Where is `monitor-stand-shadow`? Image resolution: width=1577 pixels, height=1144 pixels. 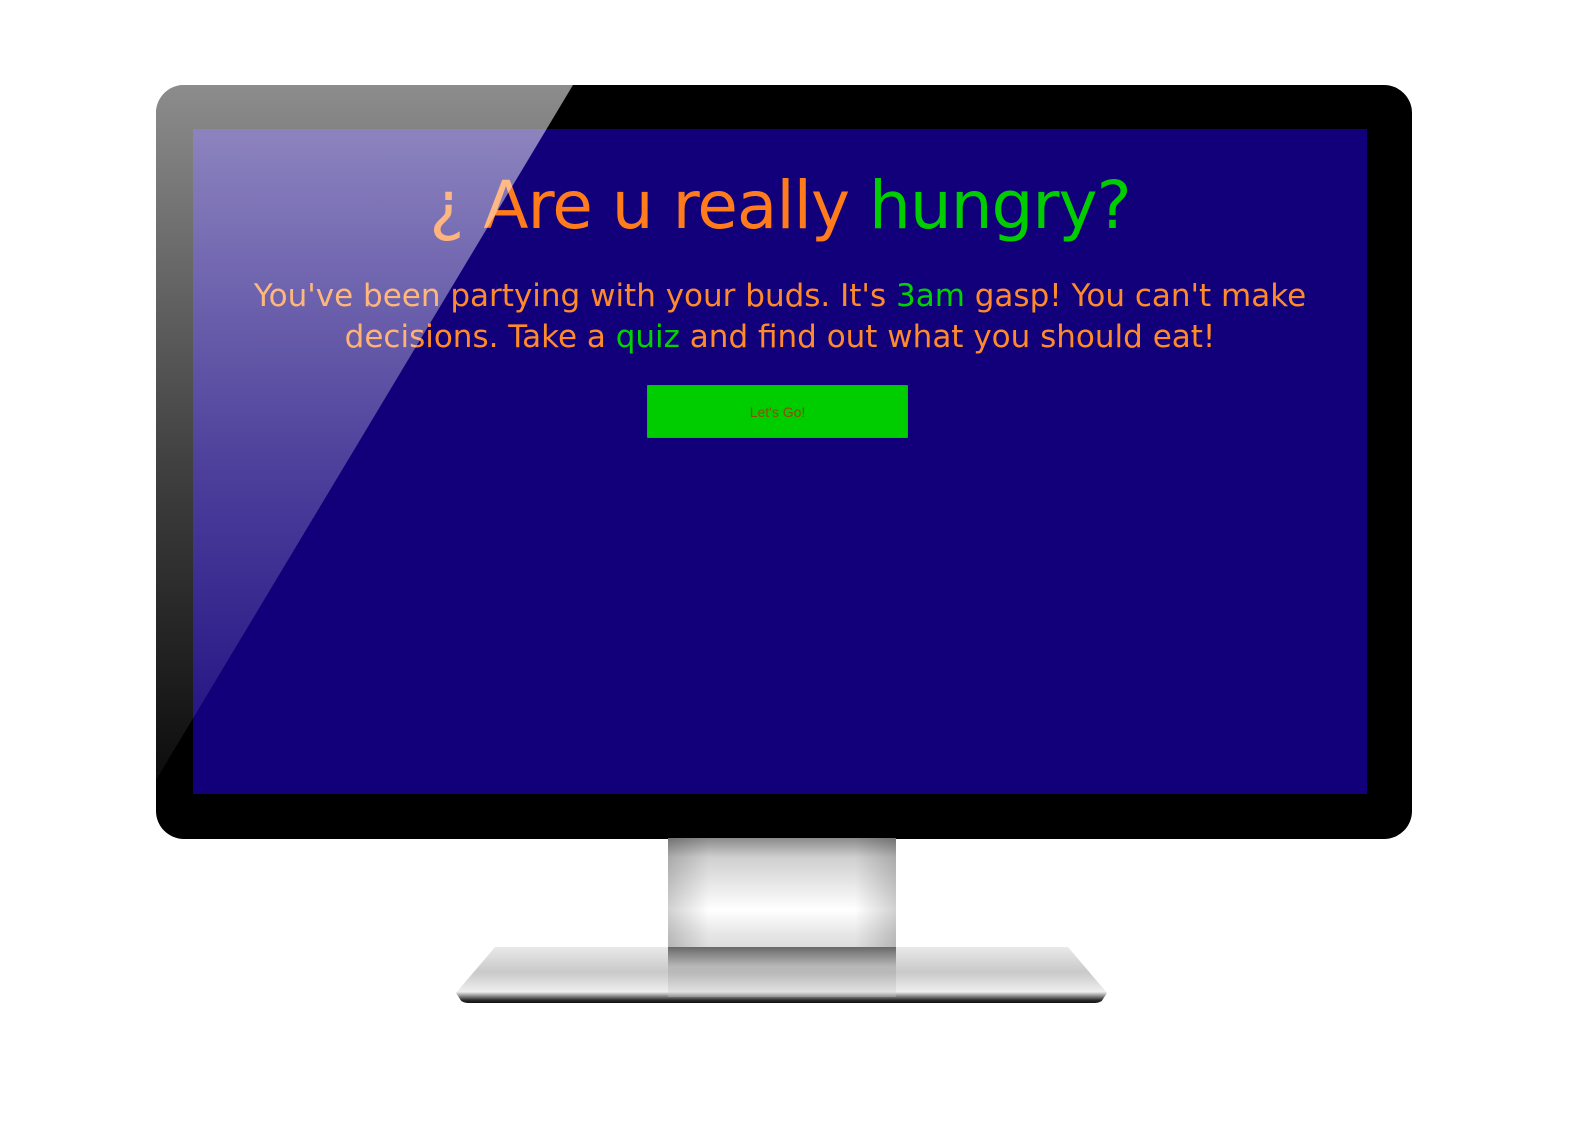
monitor-stand-shadow is located at coordinates (782, 972).